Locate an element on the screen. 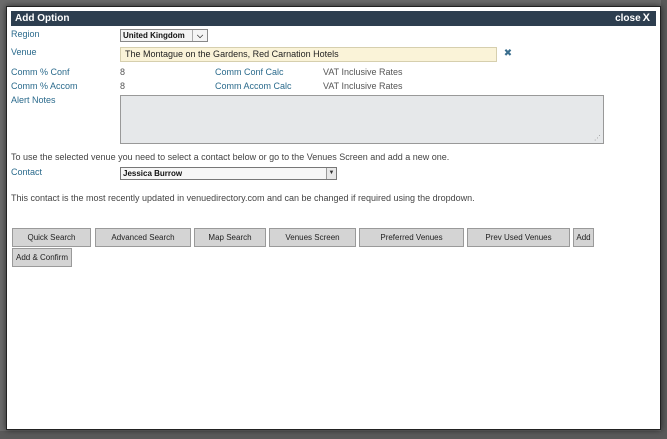 The image size is (667, 439). comm-accom-calc-value: VAT Inclusive Rates is located at coordinates (363, 86).